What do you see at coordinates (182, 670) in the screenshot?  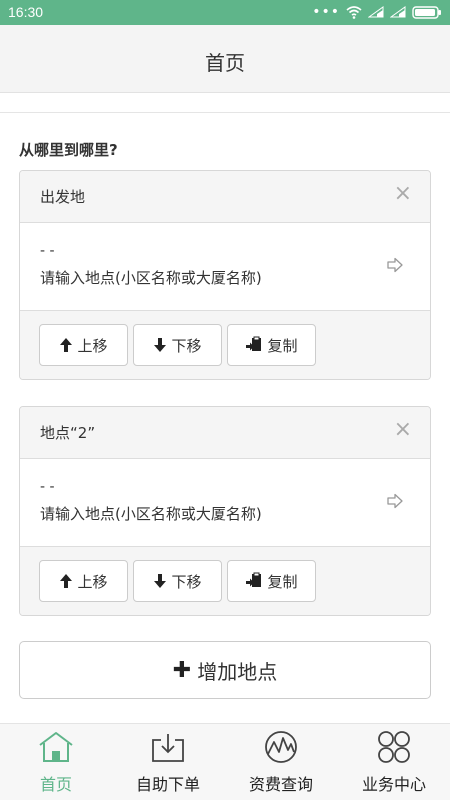 I see `plus-icon: ✚` at bounding box center [182, 670].